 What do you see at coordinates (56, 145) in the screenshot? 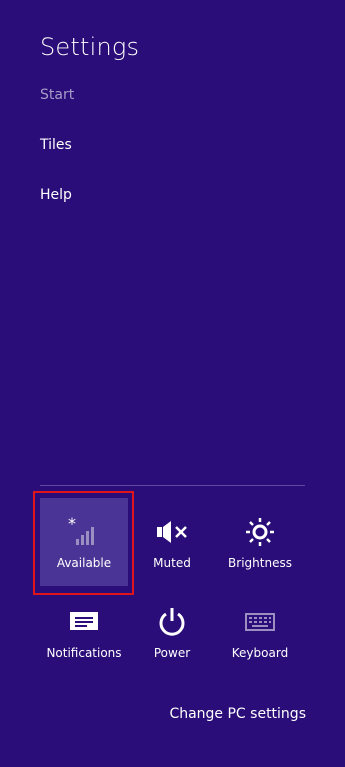
I see `menu-item-tiles: Tiles` at bounding box center [56, 145].